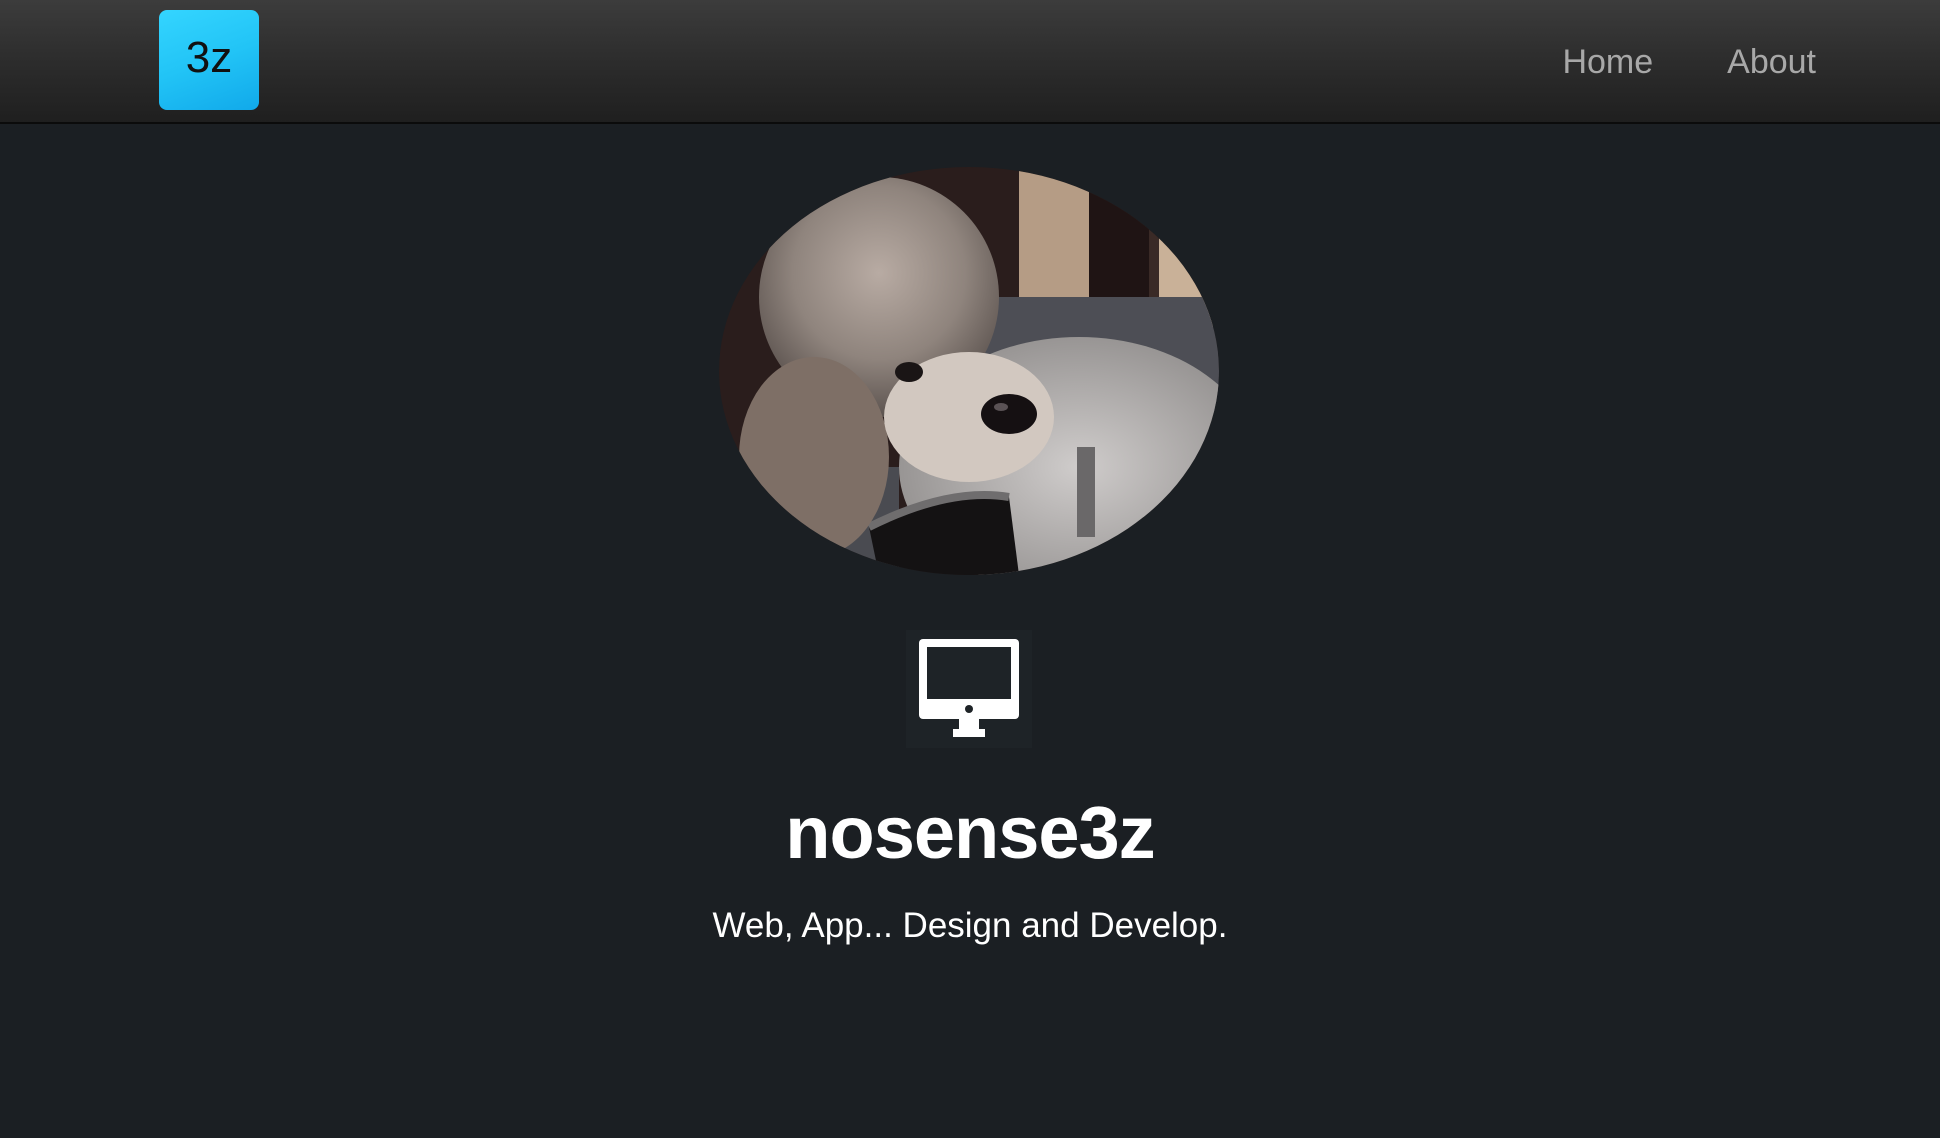 This screenshot has width=1940, height=1138. I want to click on top-navbar: 3z Home About, so click(970, 62).